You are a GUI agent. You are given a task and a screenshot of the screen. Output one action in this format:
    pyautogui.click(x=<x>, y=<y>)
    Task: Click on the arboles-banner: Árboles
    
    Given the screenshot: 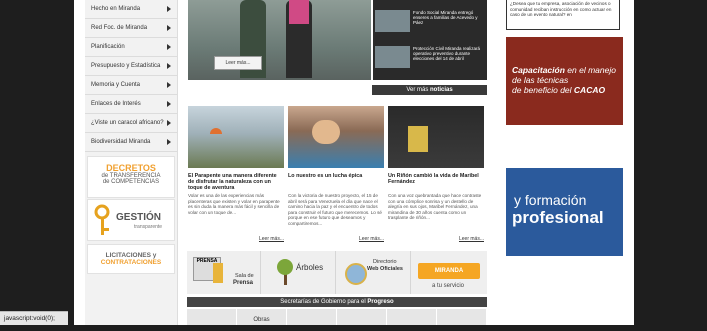 What is the action you would take?
    pyautogui.click(x=299, y=272)
    